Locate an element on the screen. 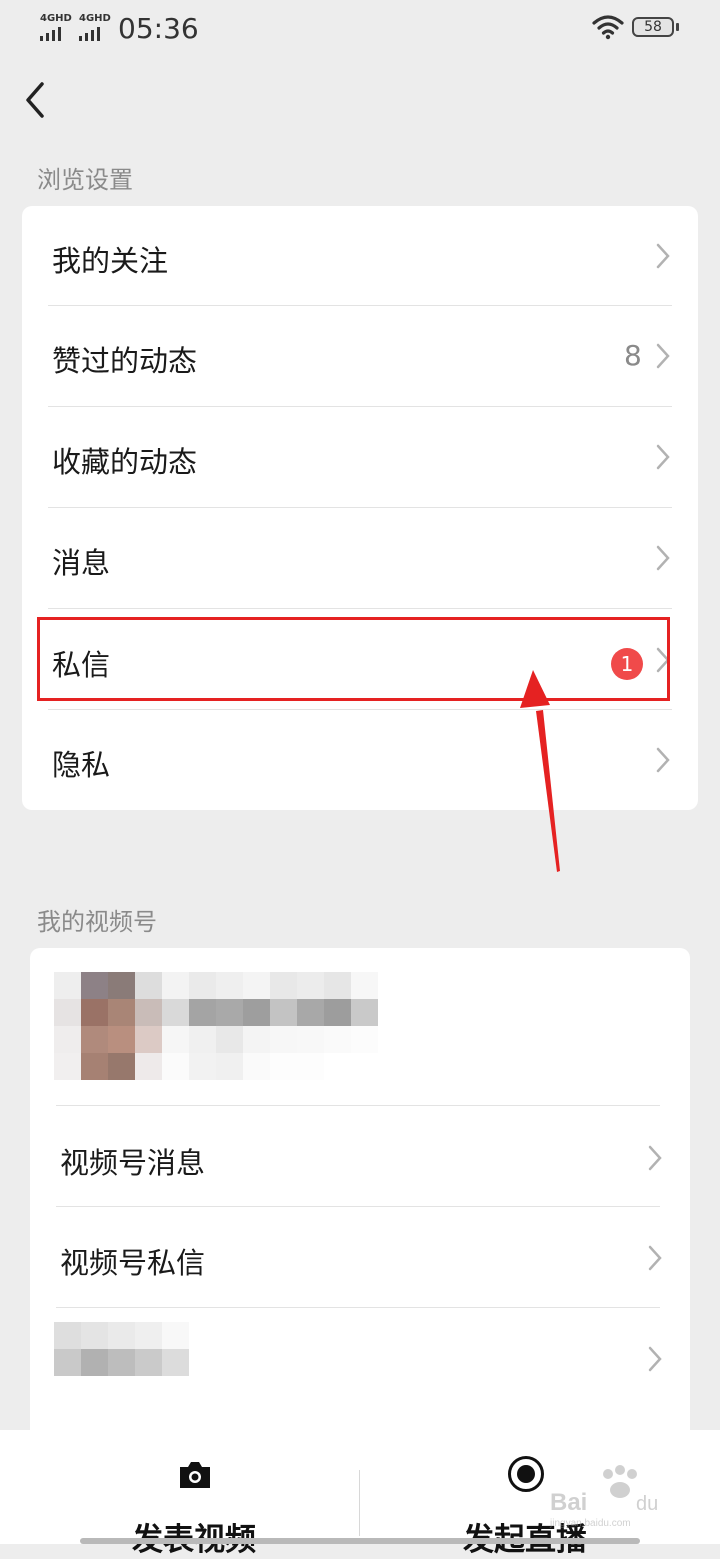  list-item-label: 消息 is located at coordinates (81, 563).